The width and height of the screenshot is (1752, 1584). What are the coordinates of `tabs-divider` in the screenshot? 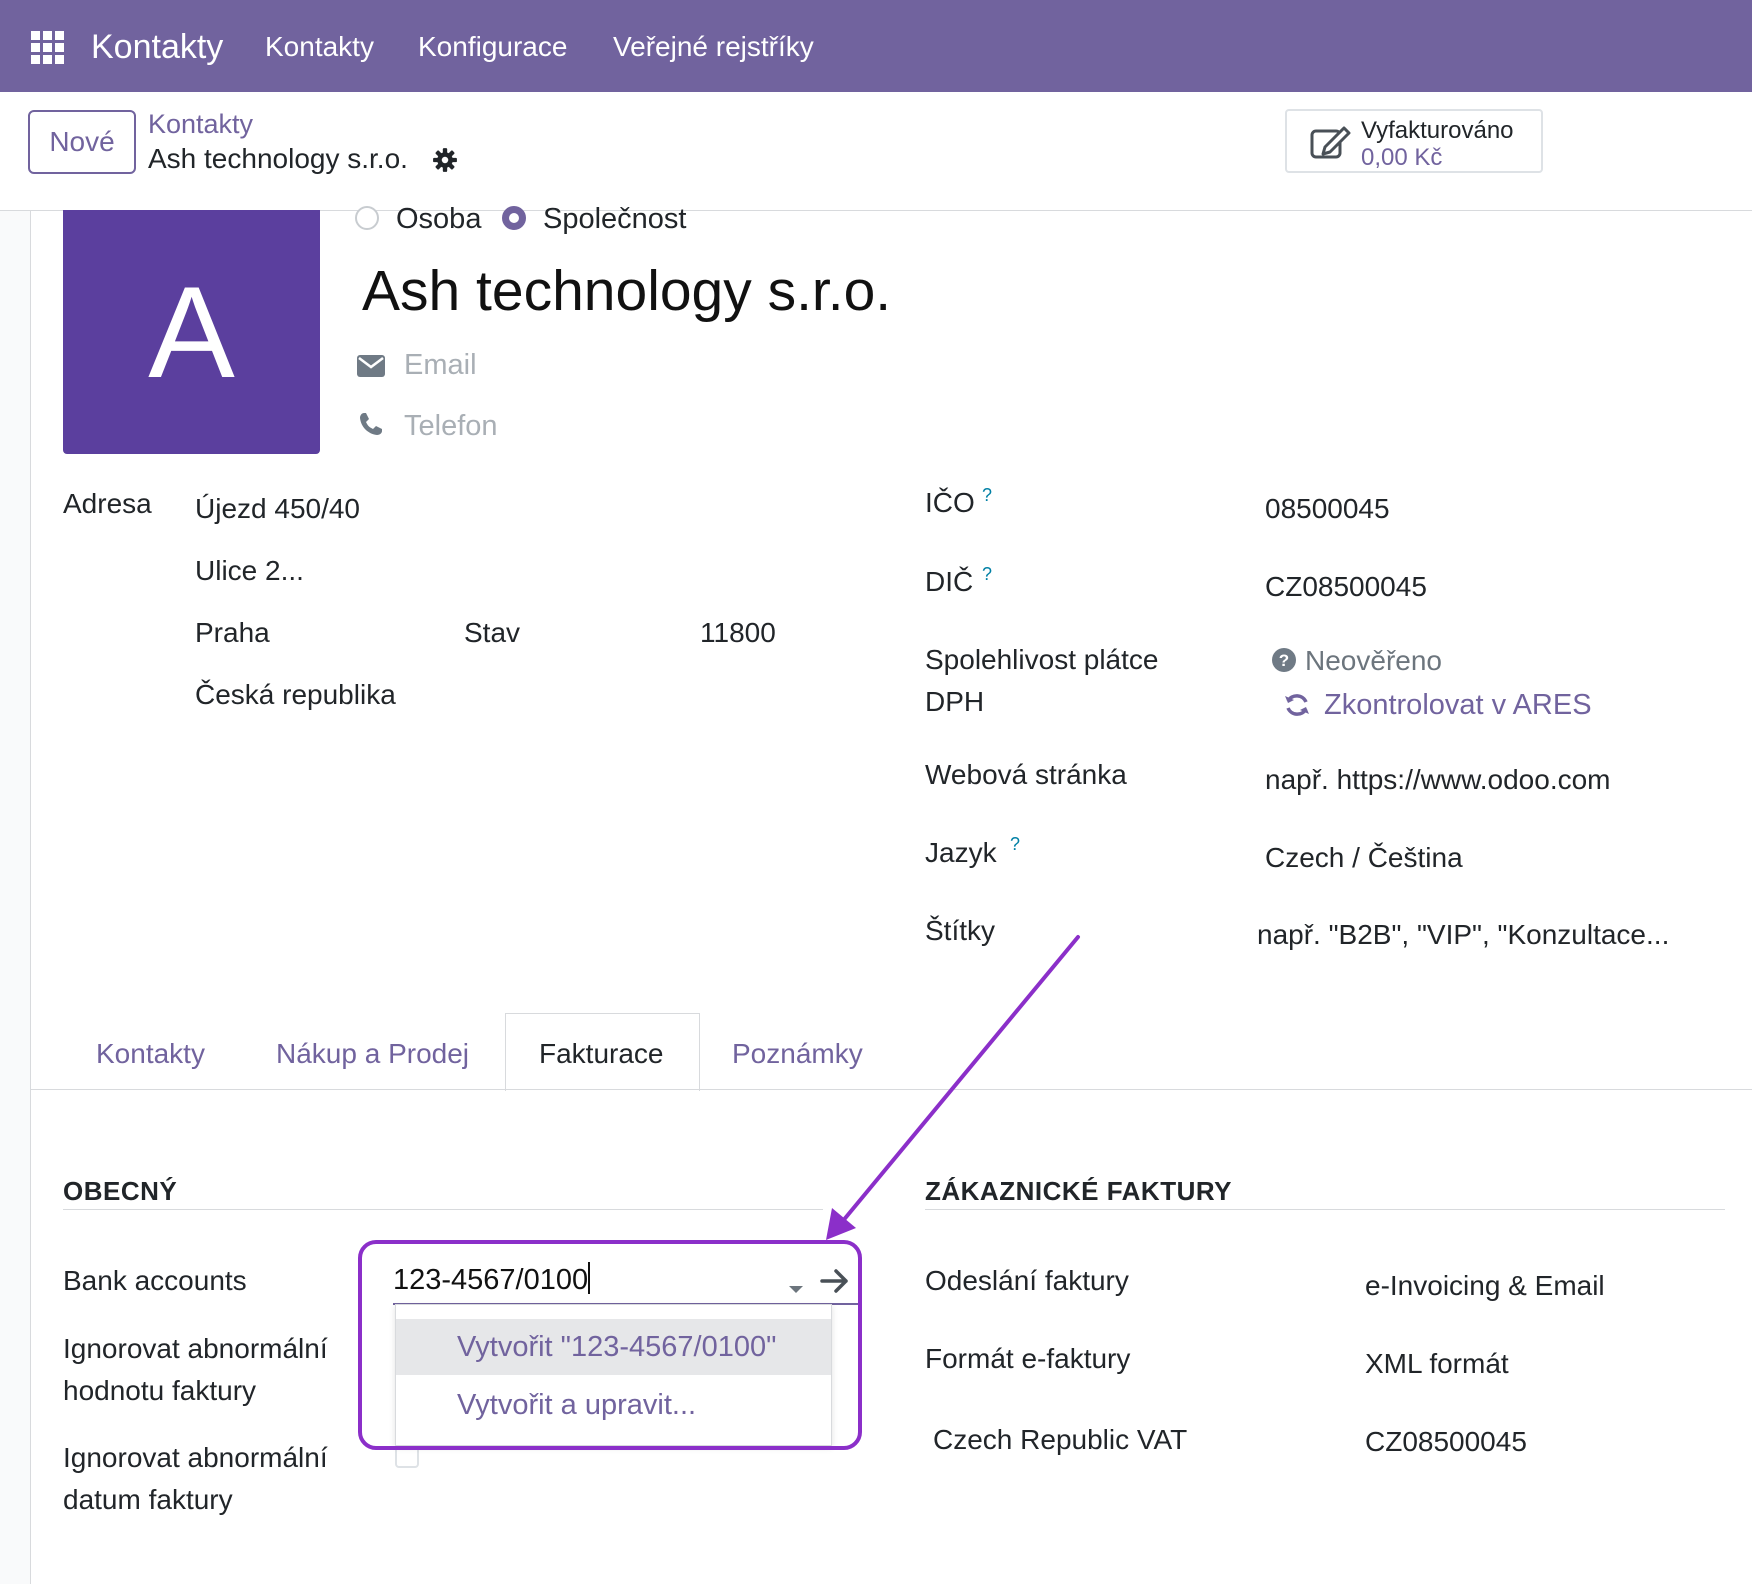 It's located at (891, 1089).